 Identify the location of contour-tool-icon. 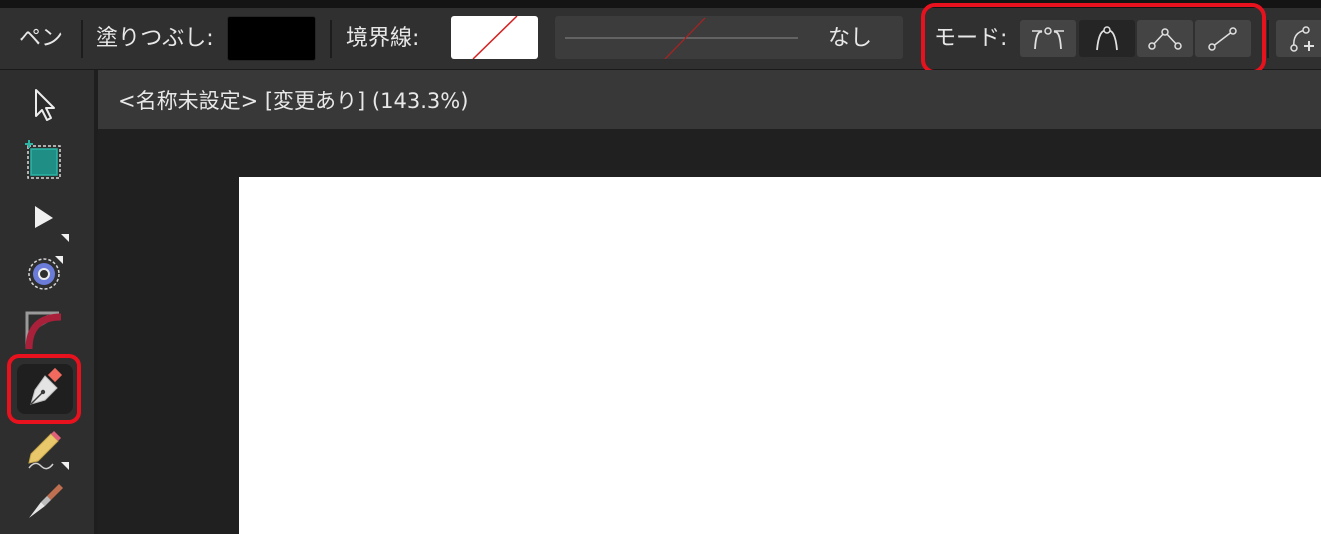
(45, 273).